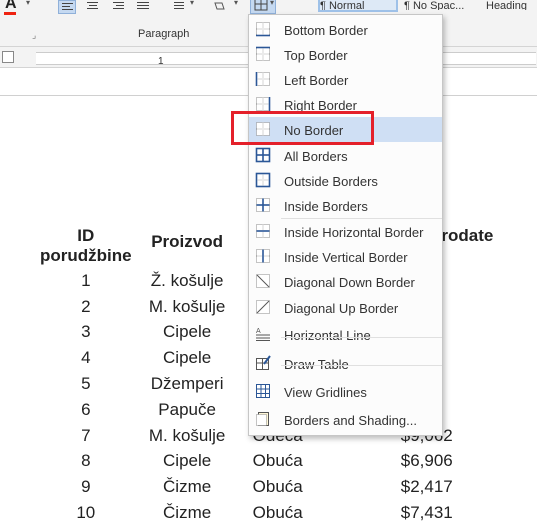 The height and width of the screenshot is (526, 537). I want to click on cell-id: 8, so click(86, 461).